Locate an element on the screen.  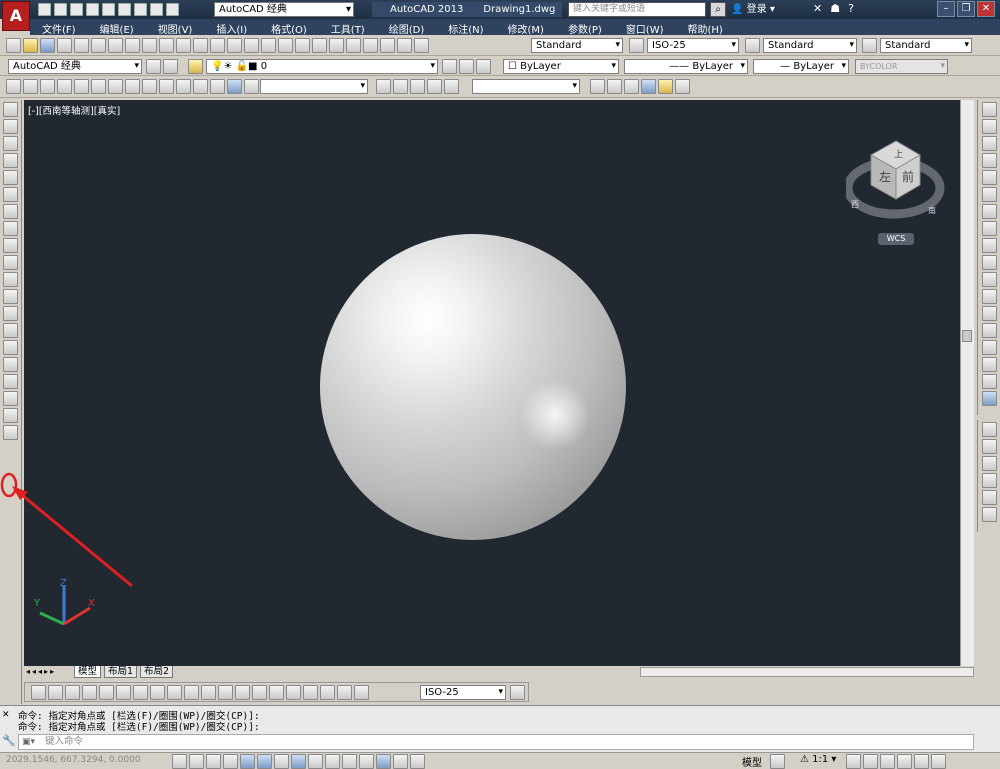
lock-toolbar-icon is located at coordinates (887, 761).